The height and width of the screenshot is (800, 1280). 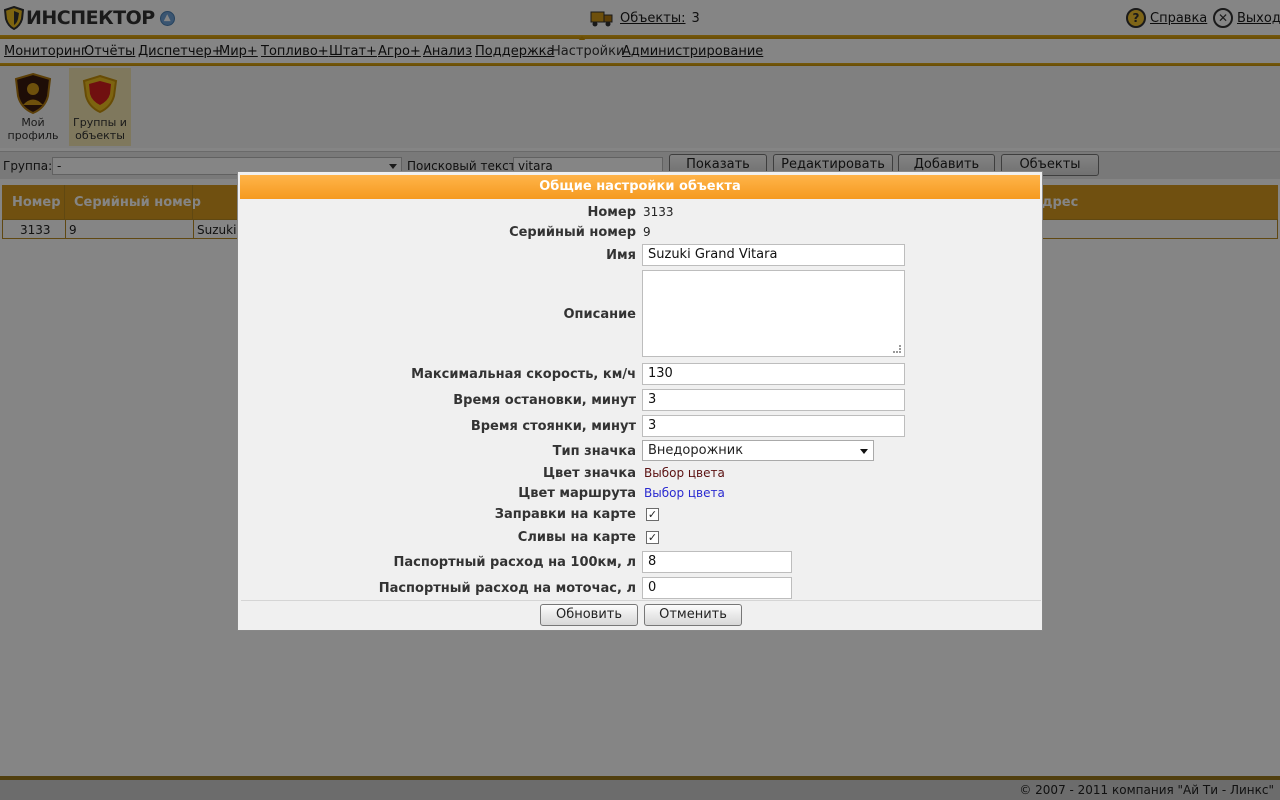 What do you see at coordinates (897, 349) in the screenshot?
I see `resize-grip-icon` at bounding box center [897, 349].